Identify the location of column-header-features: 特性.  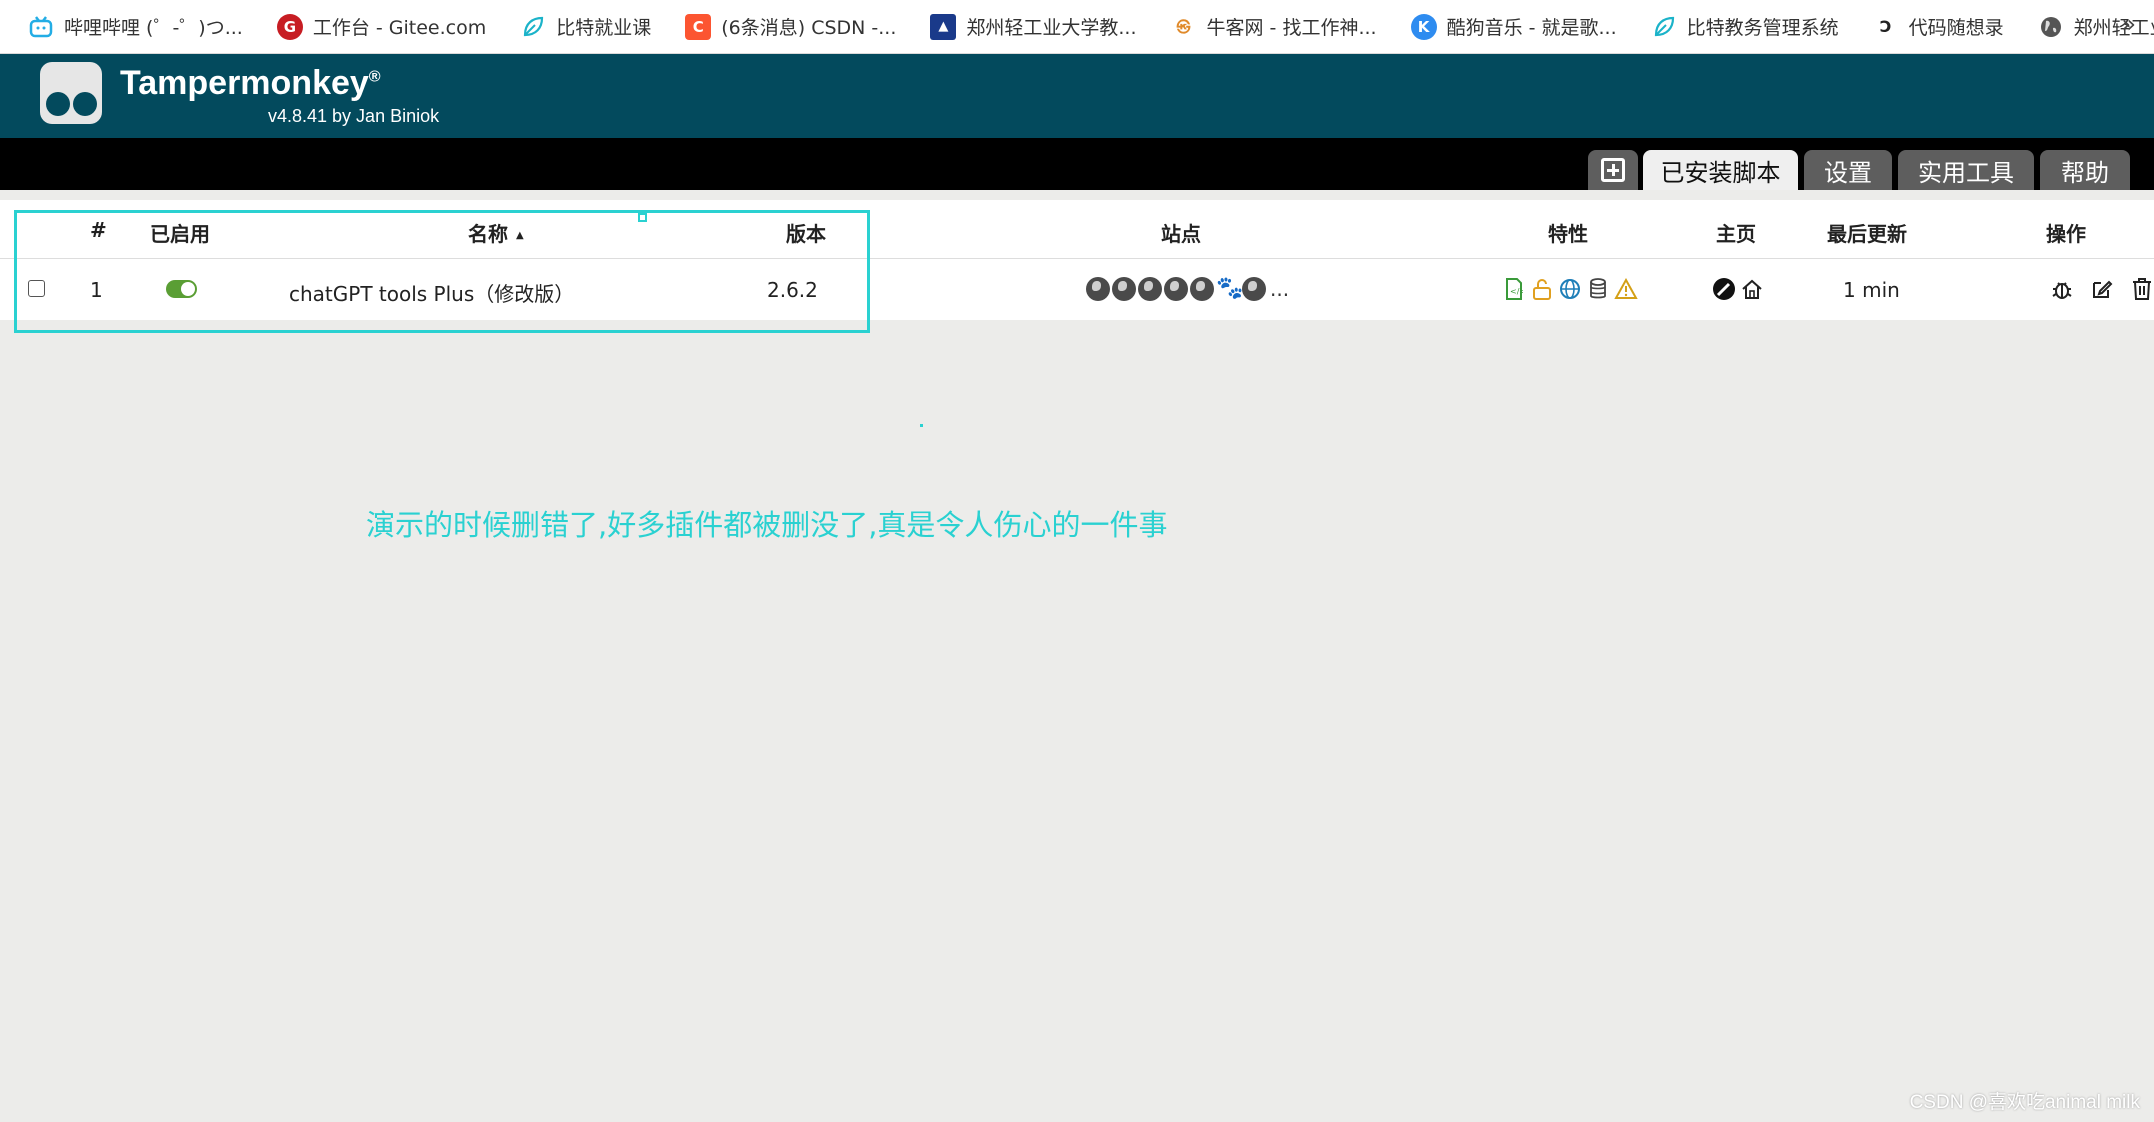
(1568, 232).